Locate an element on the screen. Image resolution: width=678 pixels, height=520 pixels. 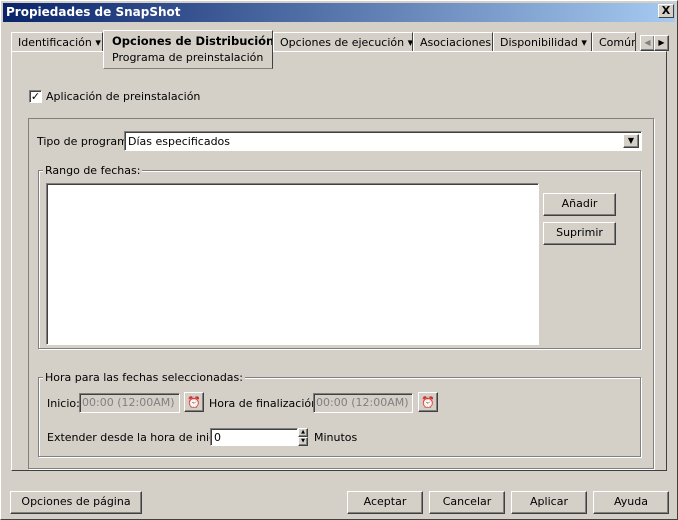
extend-label: Extender desde la hora de inicio: is located at coordinates (138, 437).